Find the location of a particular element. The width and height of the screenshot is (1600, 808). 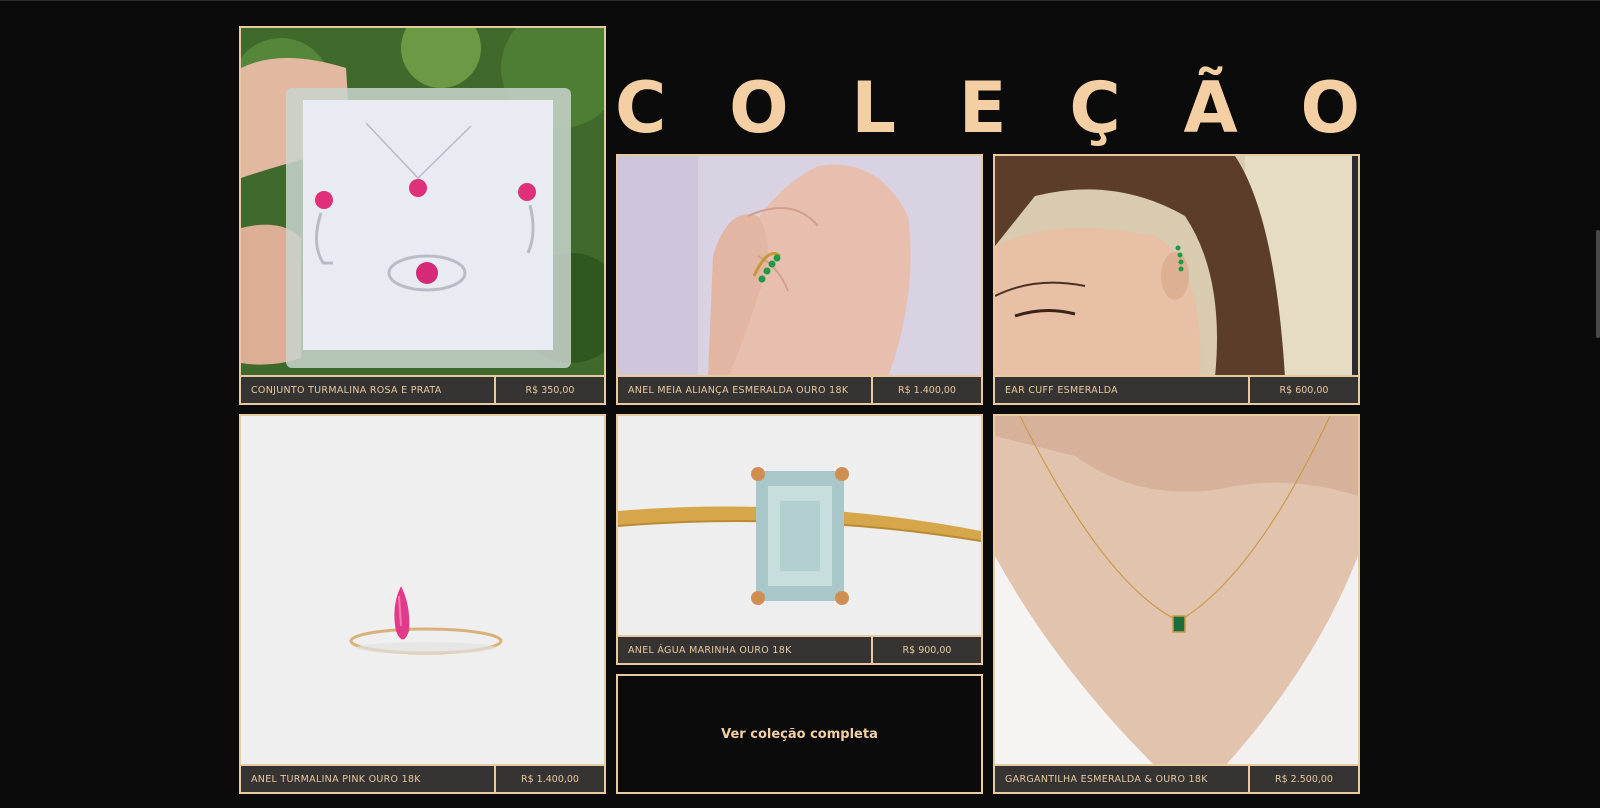

heading-letter: E is located at coordinates (982, 108).